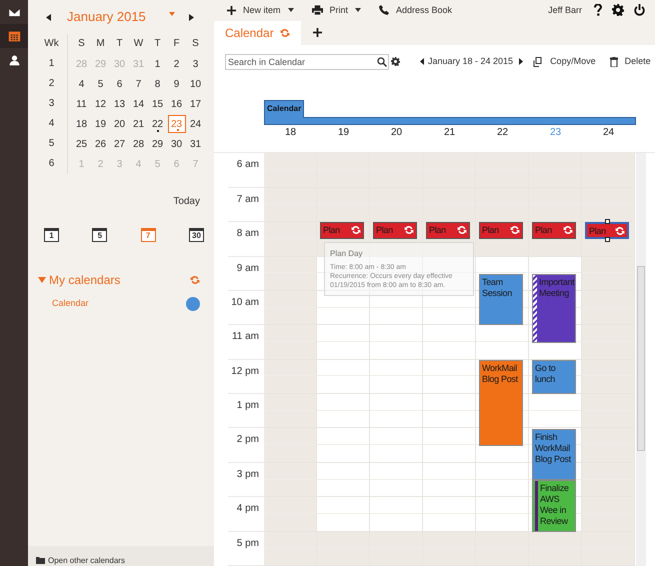 The image size is (655, 566). I want to click on day-header: 18, so click(290, 135).